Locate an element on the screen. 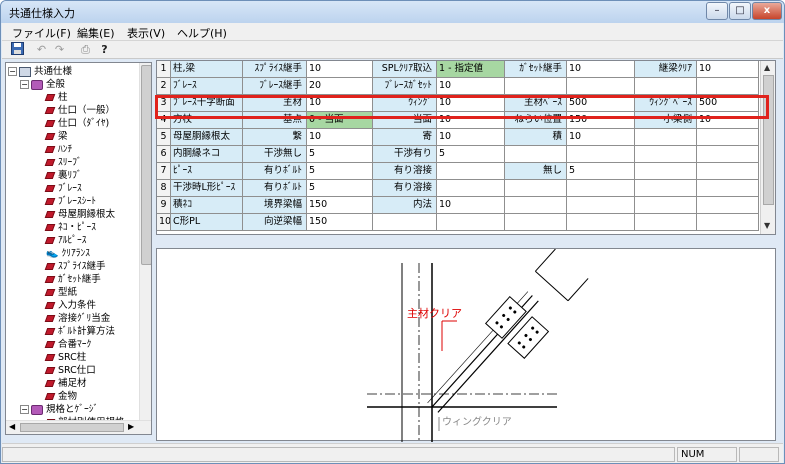  grid-cell: 20 is located at coordinates (340, 86).